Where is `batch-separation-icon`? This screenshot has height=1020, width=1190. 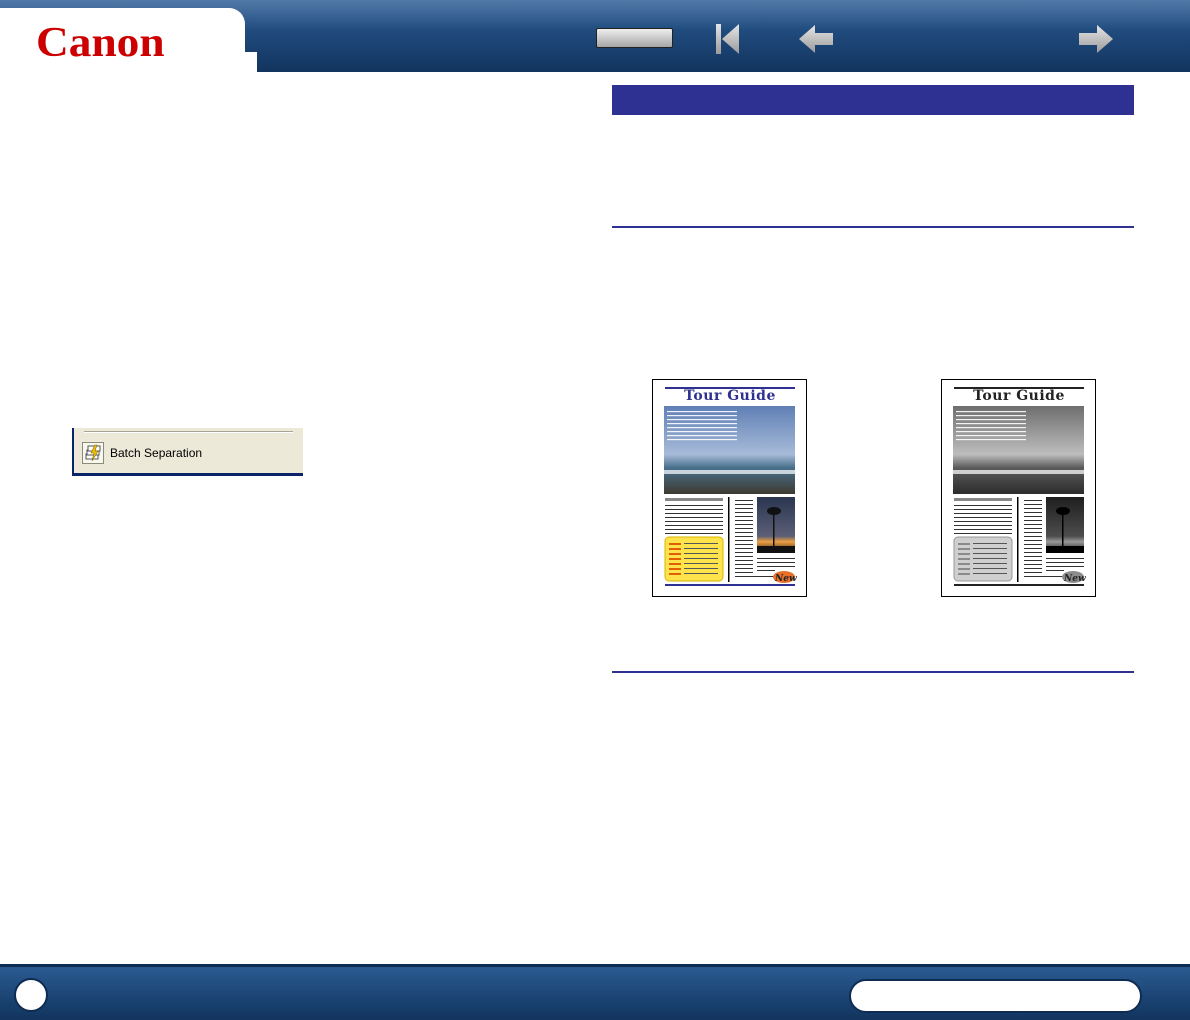 batch-separation-icon is located at coordinates (93, 453).